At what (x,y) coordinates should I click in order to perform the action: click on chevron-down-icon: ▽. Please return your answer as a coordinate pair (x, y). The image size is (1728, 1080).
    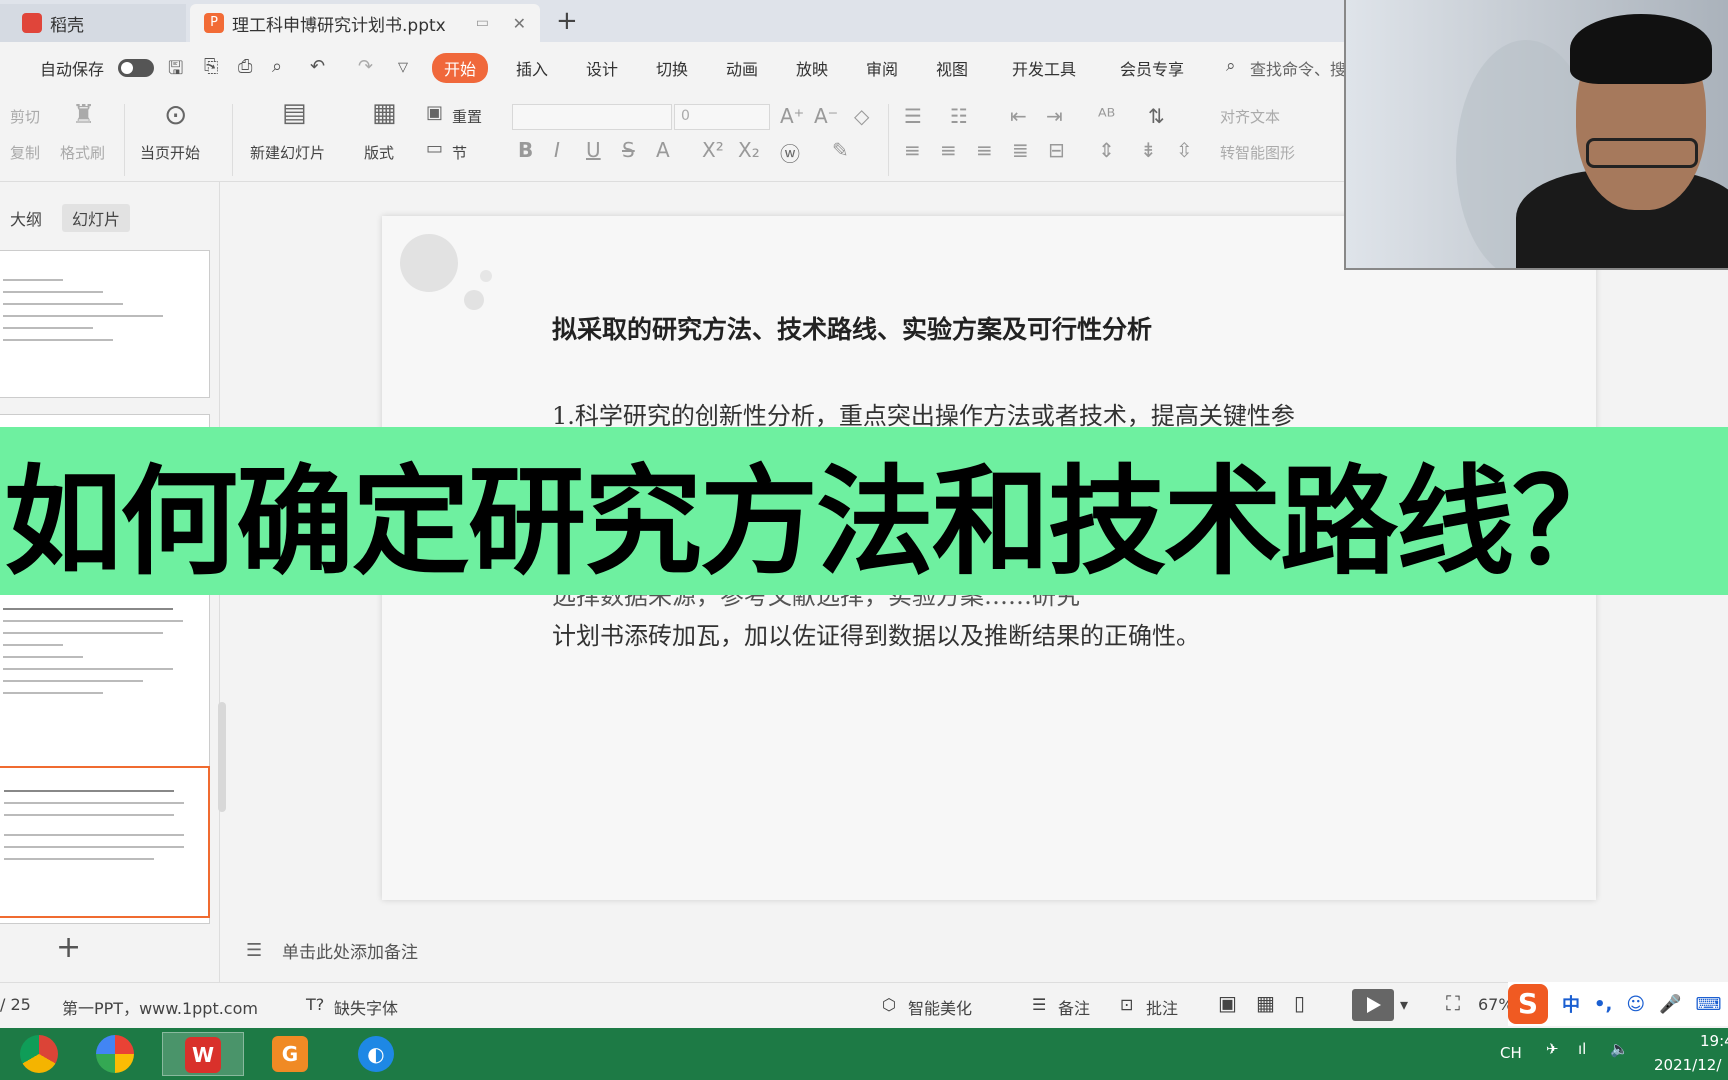
    Looking at the image, I should click on (403, 67).